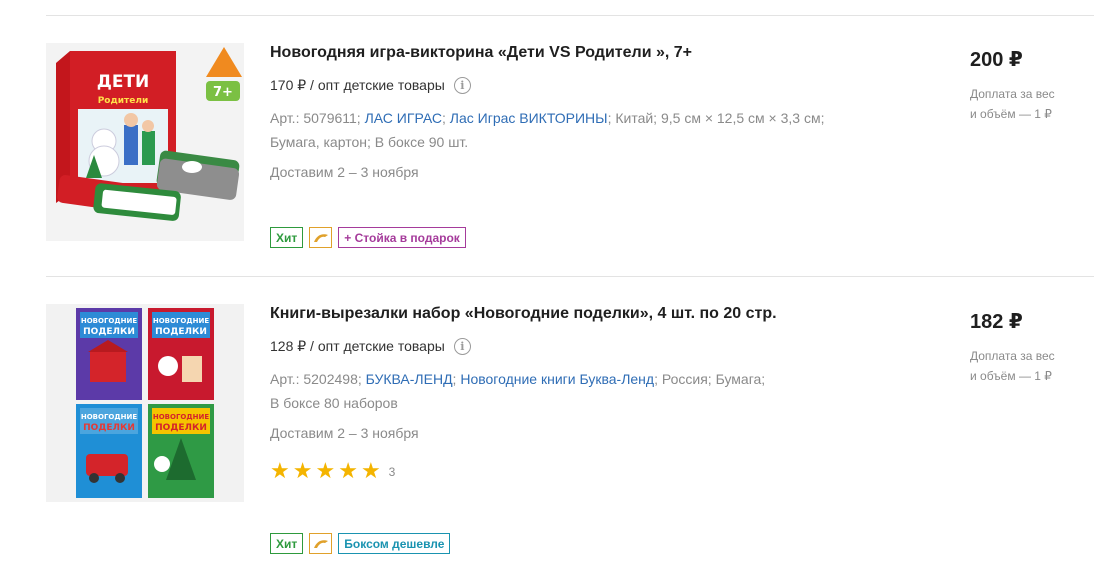 Image resolution: width=1094 pixels, height=578 pixels. What do you see at coordinates (557, 379) in the screenshot?
I see `collection-link: Новогодние книги Буква-Ленд` at bounding box center [557, 379].